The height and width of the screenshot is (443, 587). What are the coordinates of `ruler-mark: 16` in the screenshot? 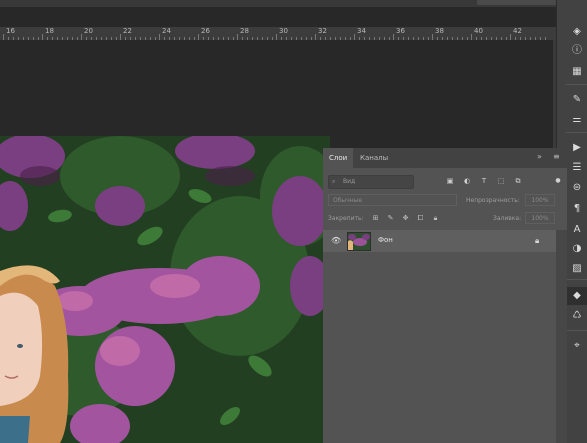 It's located at (10, 31).